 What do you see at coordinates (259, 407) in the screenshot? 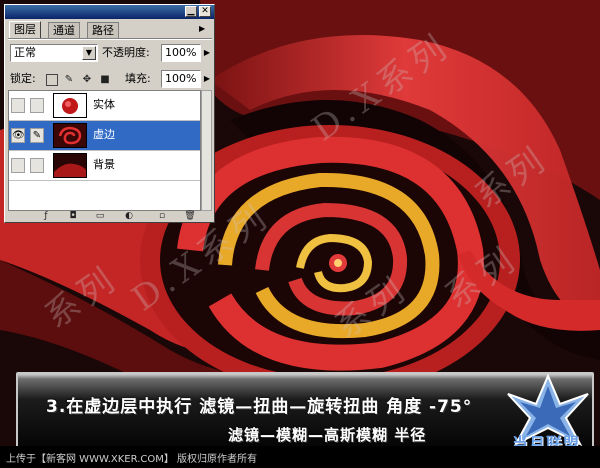
I see `caption-line-1: 3.在虚边层中执行 滤镜—扭曲—旋转扭曲 角度 -75°` at bounding box center [259, 407].